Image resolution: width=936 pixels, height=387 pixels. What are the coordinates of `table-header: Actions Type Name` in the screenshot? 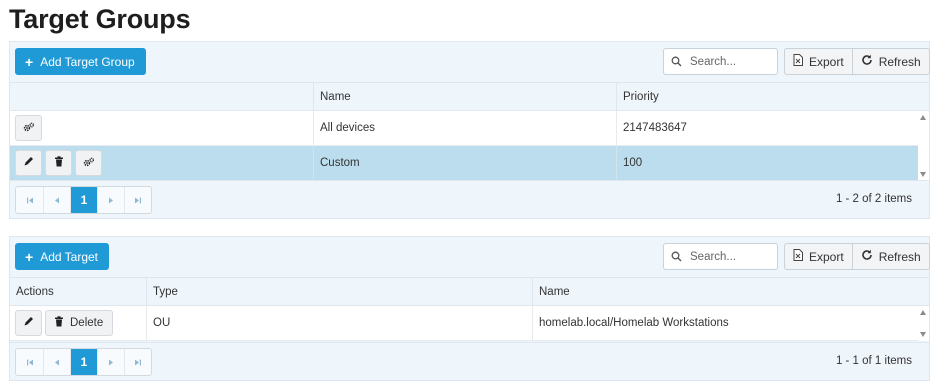 It's located at (469, 291).